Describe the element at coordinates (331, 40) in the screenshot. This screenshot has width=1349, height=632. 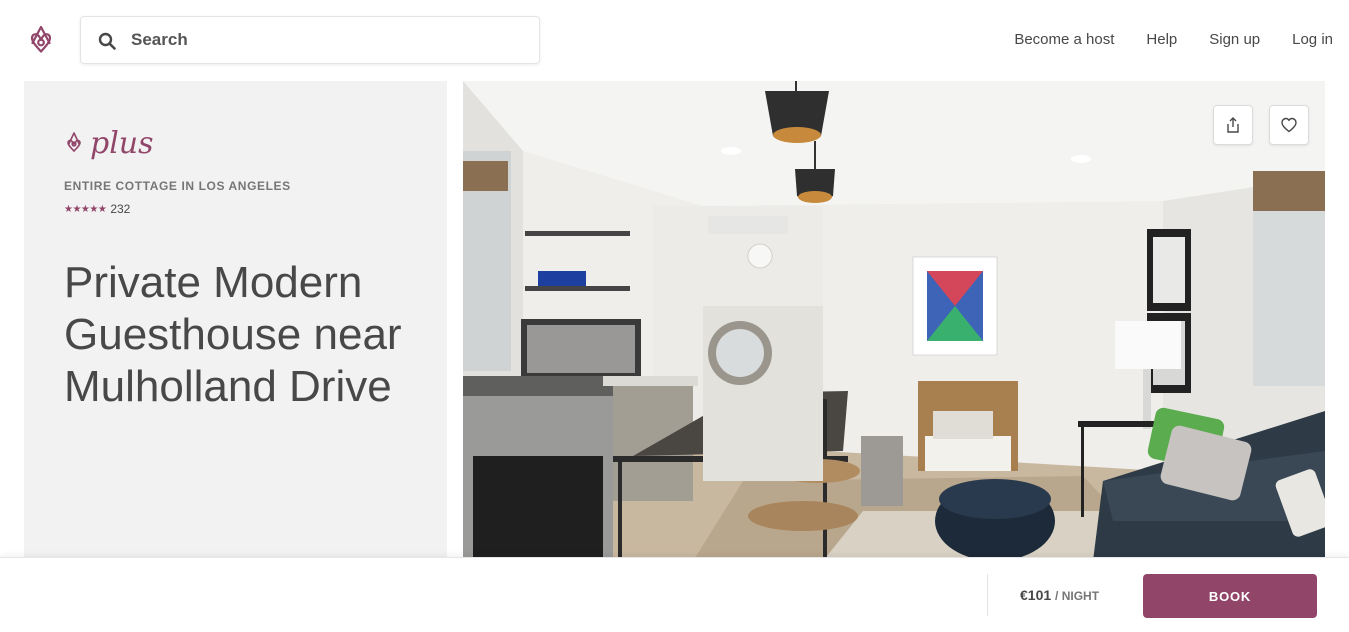
I see `search-input` at that location.